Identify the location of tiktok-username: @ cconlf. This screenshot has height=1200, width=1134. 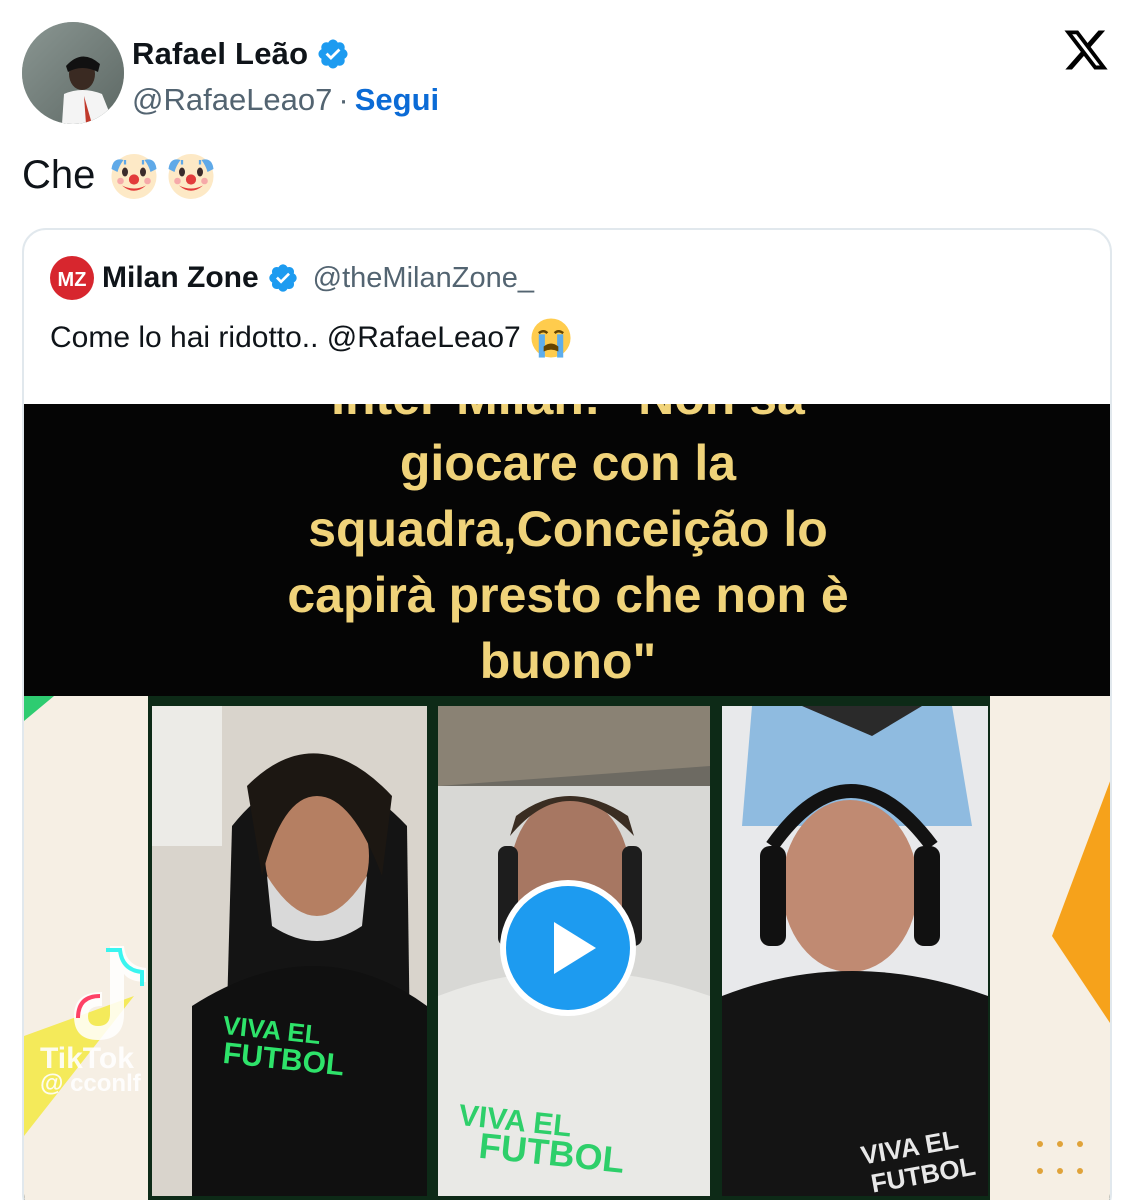
(90, 1083).